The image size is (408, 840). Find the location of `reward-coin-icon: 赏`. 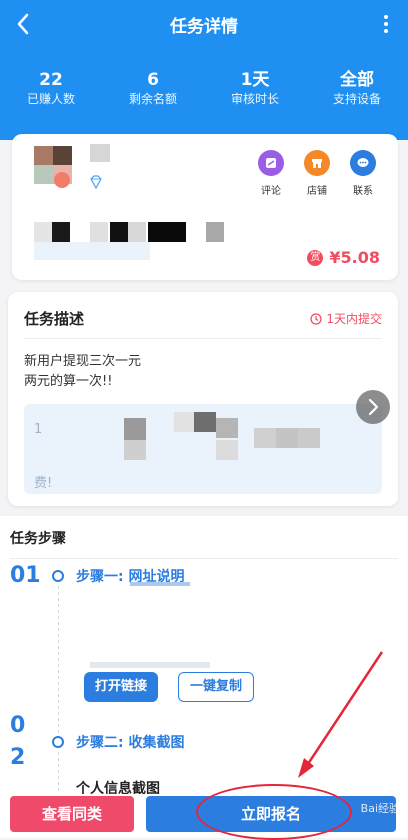

reward-coin-icon: 赏 is located at coordinates (315, 257).